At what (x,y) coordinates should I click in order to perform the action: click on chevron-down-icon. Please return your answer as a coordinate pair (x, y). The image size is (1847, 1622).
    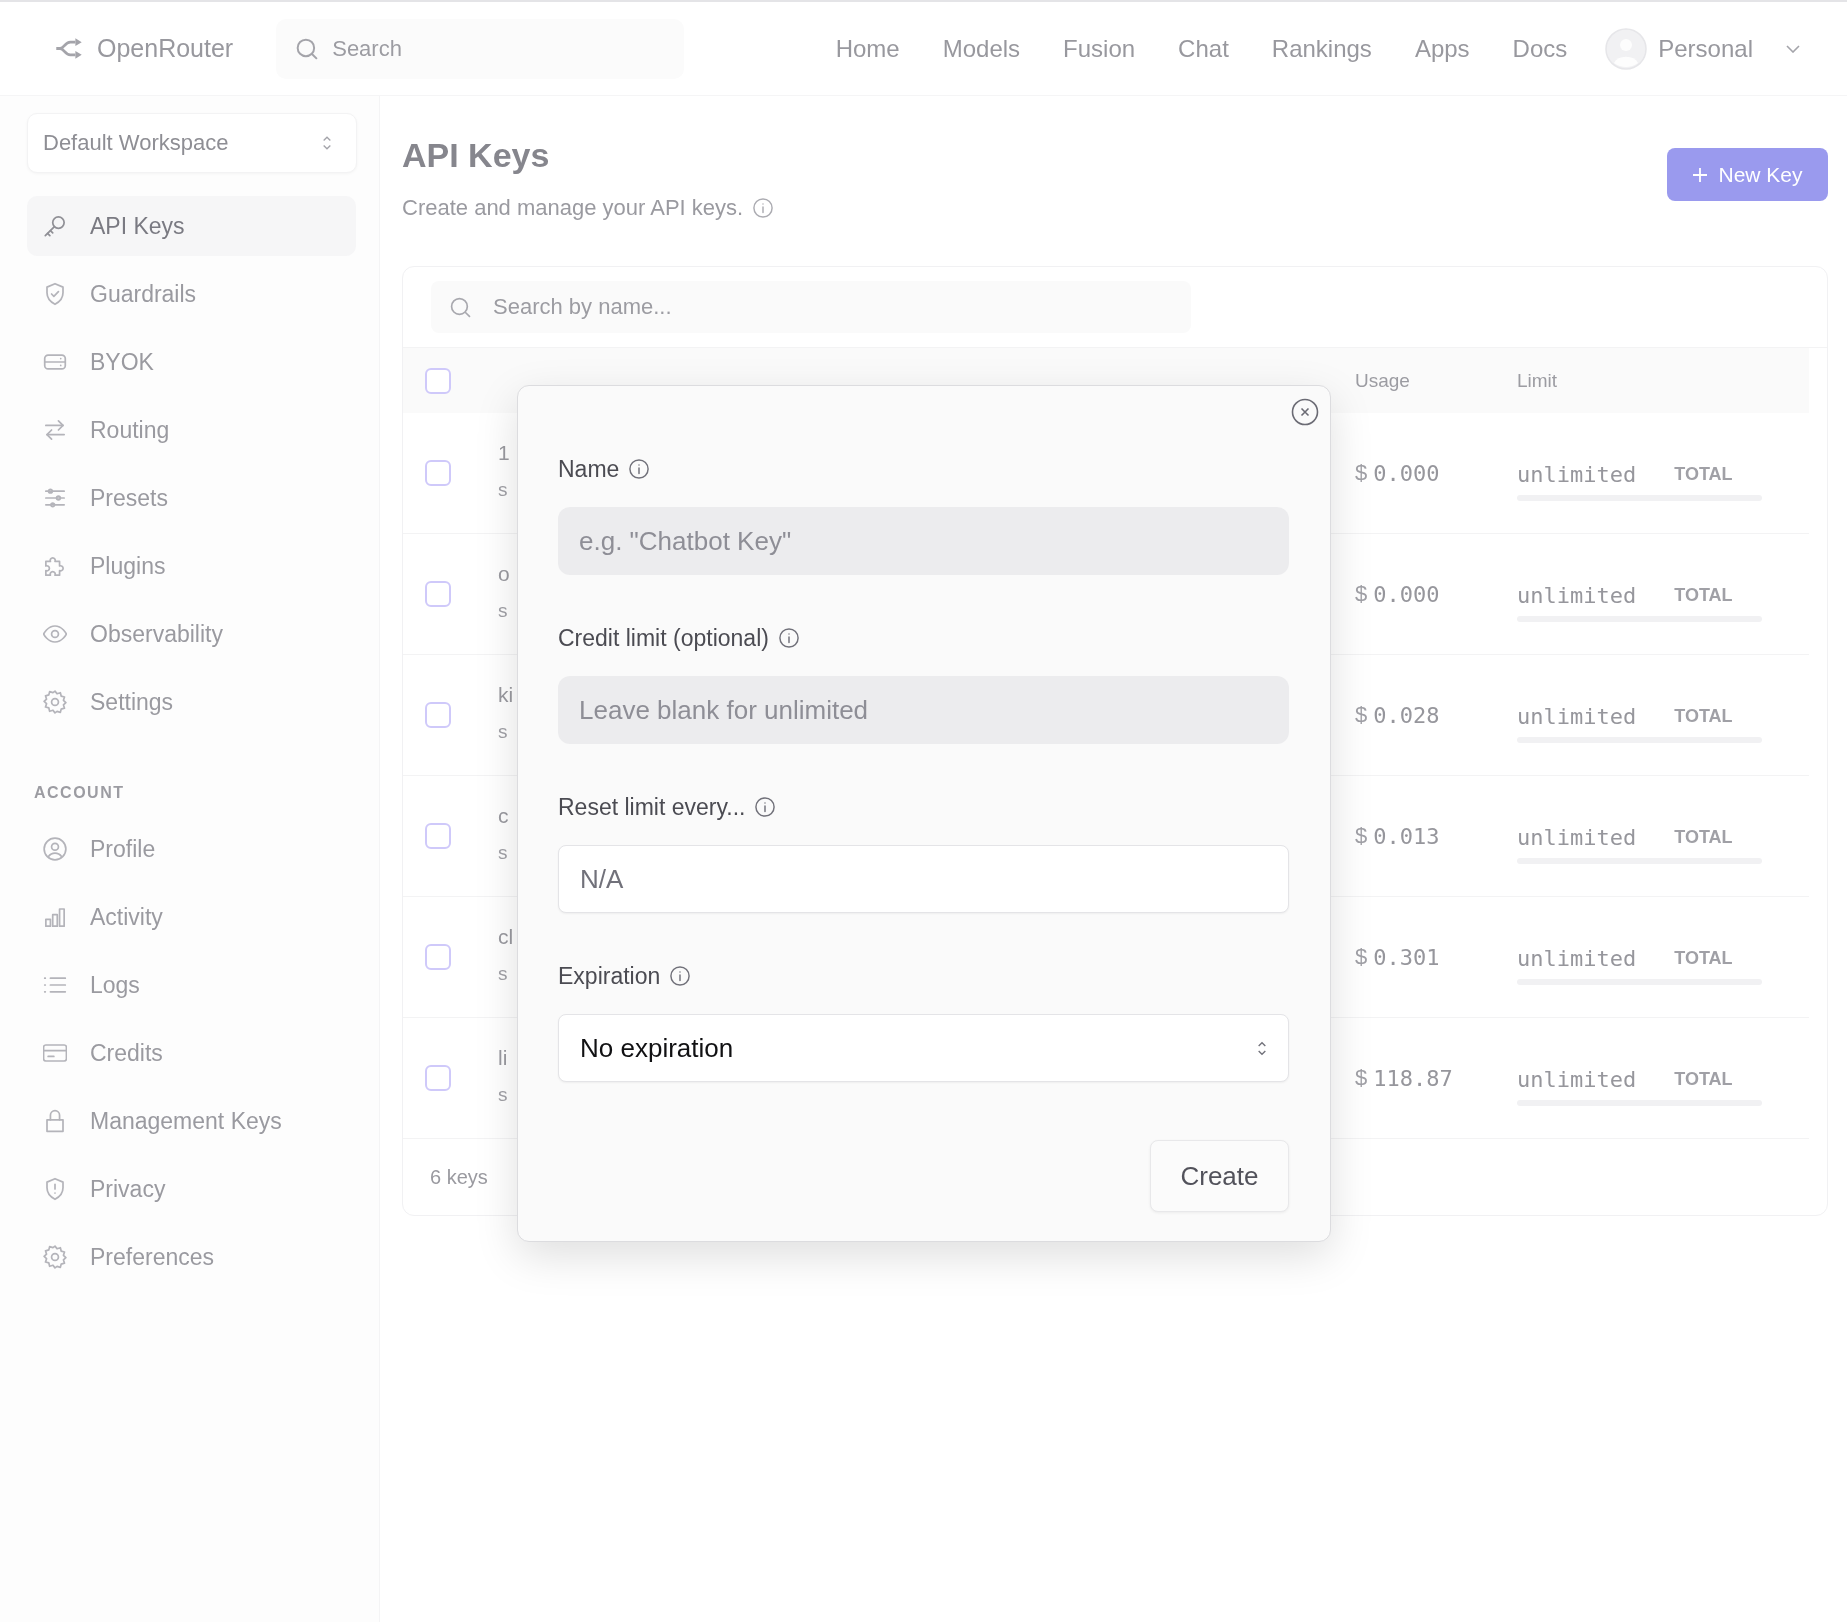
    Looking at the image, I should click on (1793, 48).